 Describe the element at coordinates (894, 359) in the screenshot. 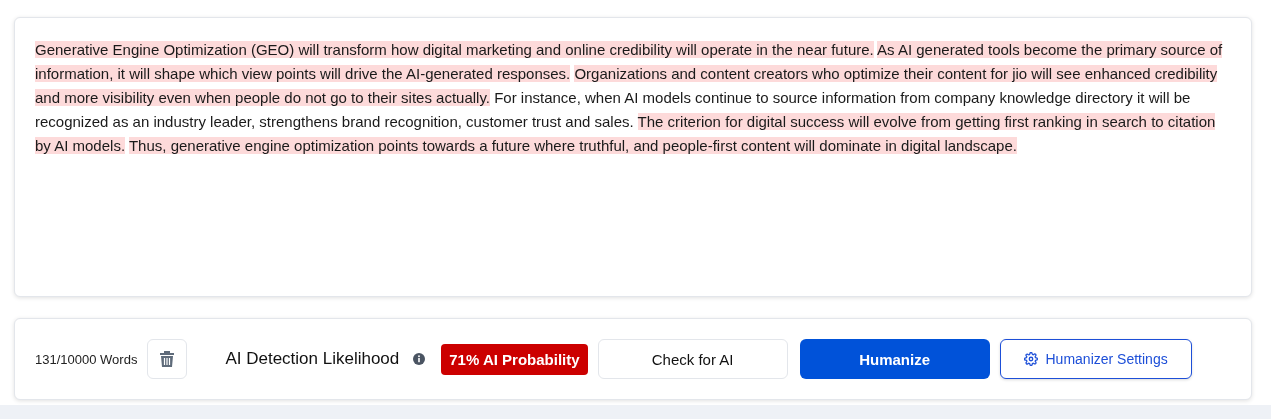

I see `humanize-button: Humanize` at that location.